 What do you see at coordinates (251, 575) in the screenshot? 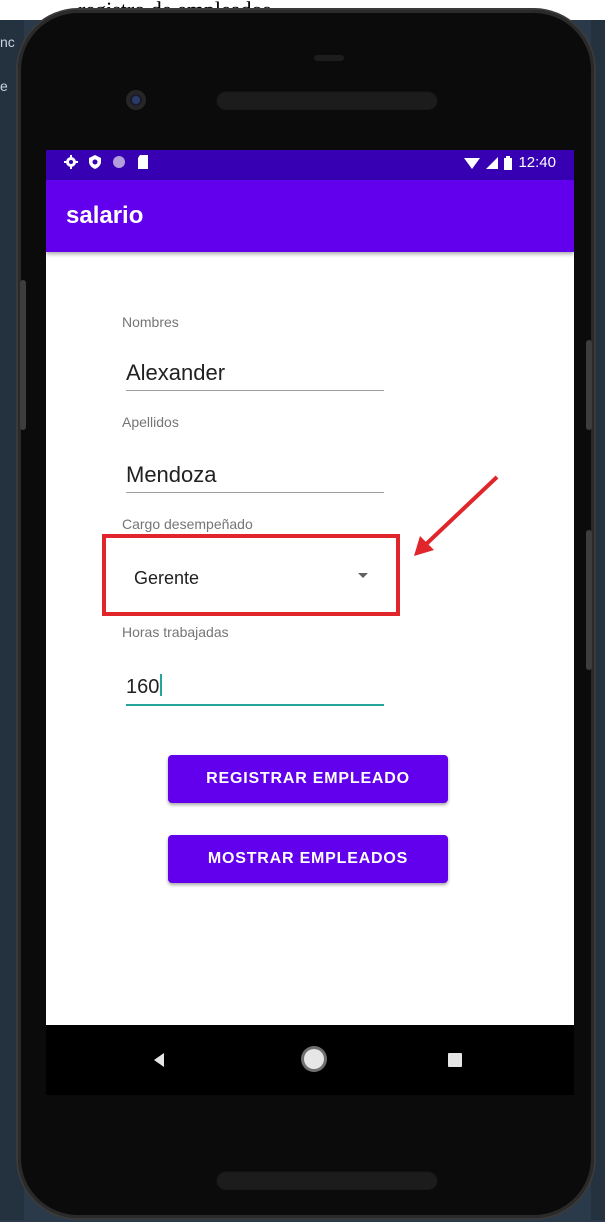
I see `cargo-spinner: Gerente` at bounding box center [251, 575].